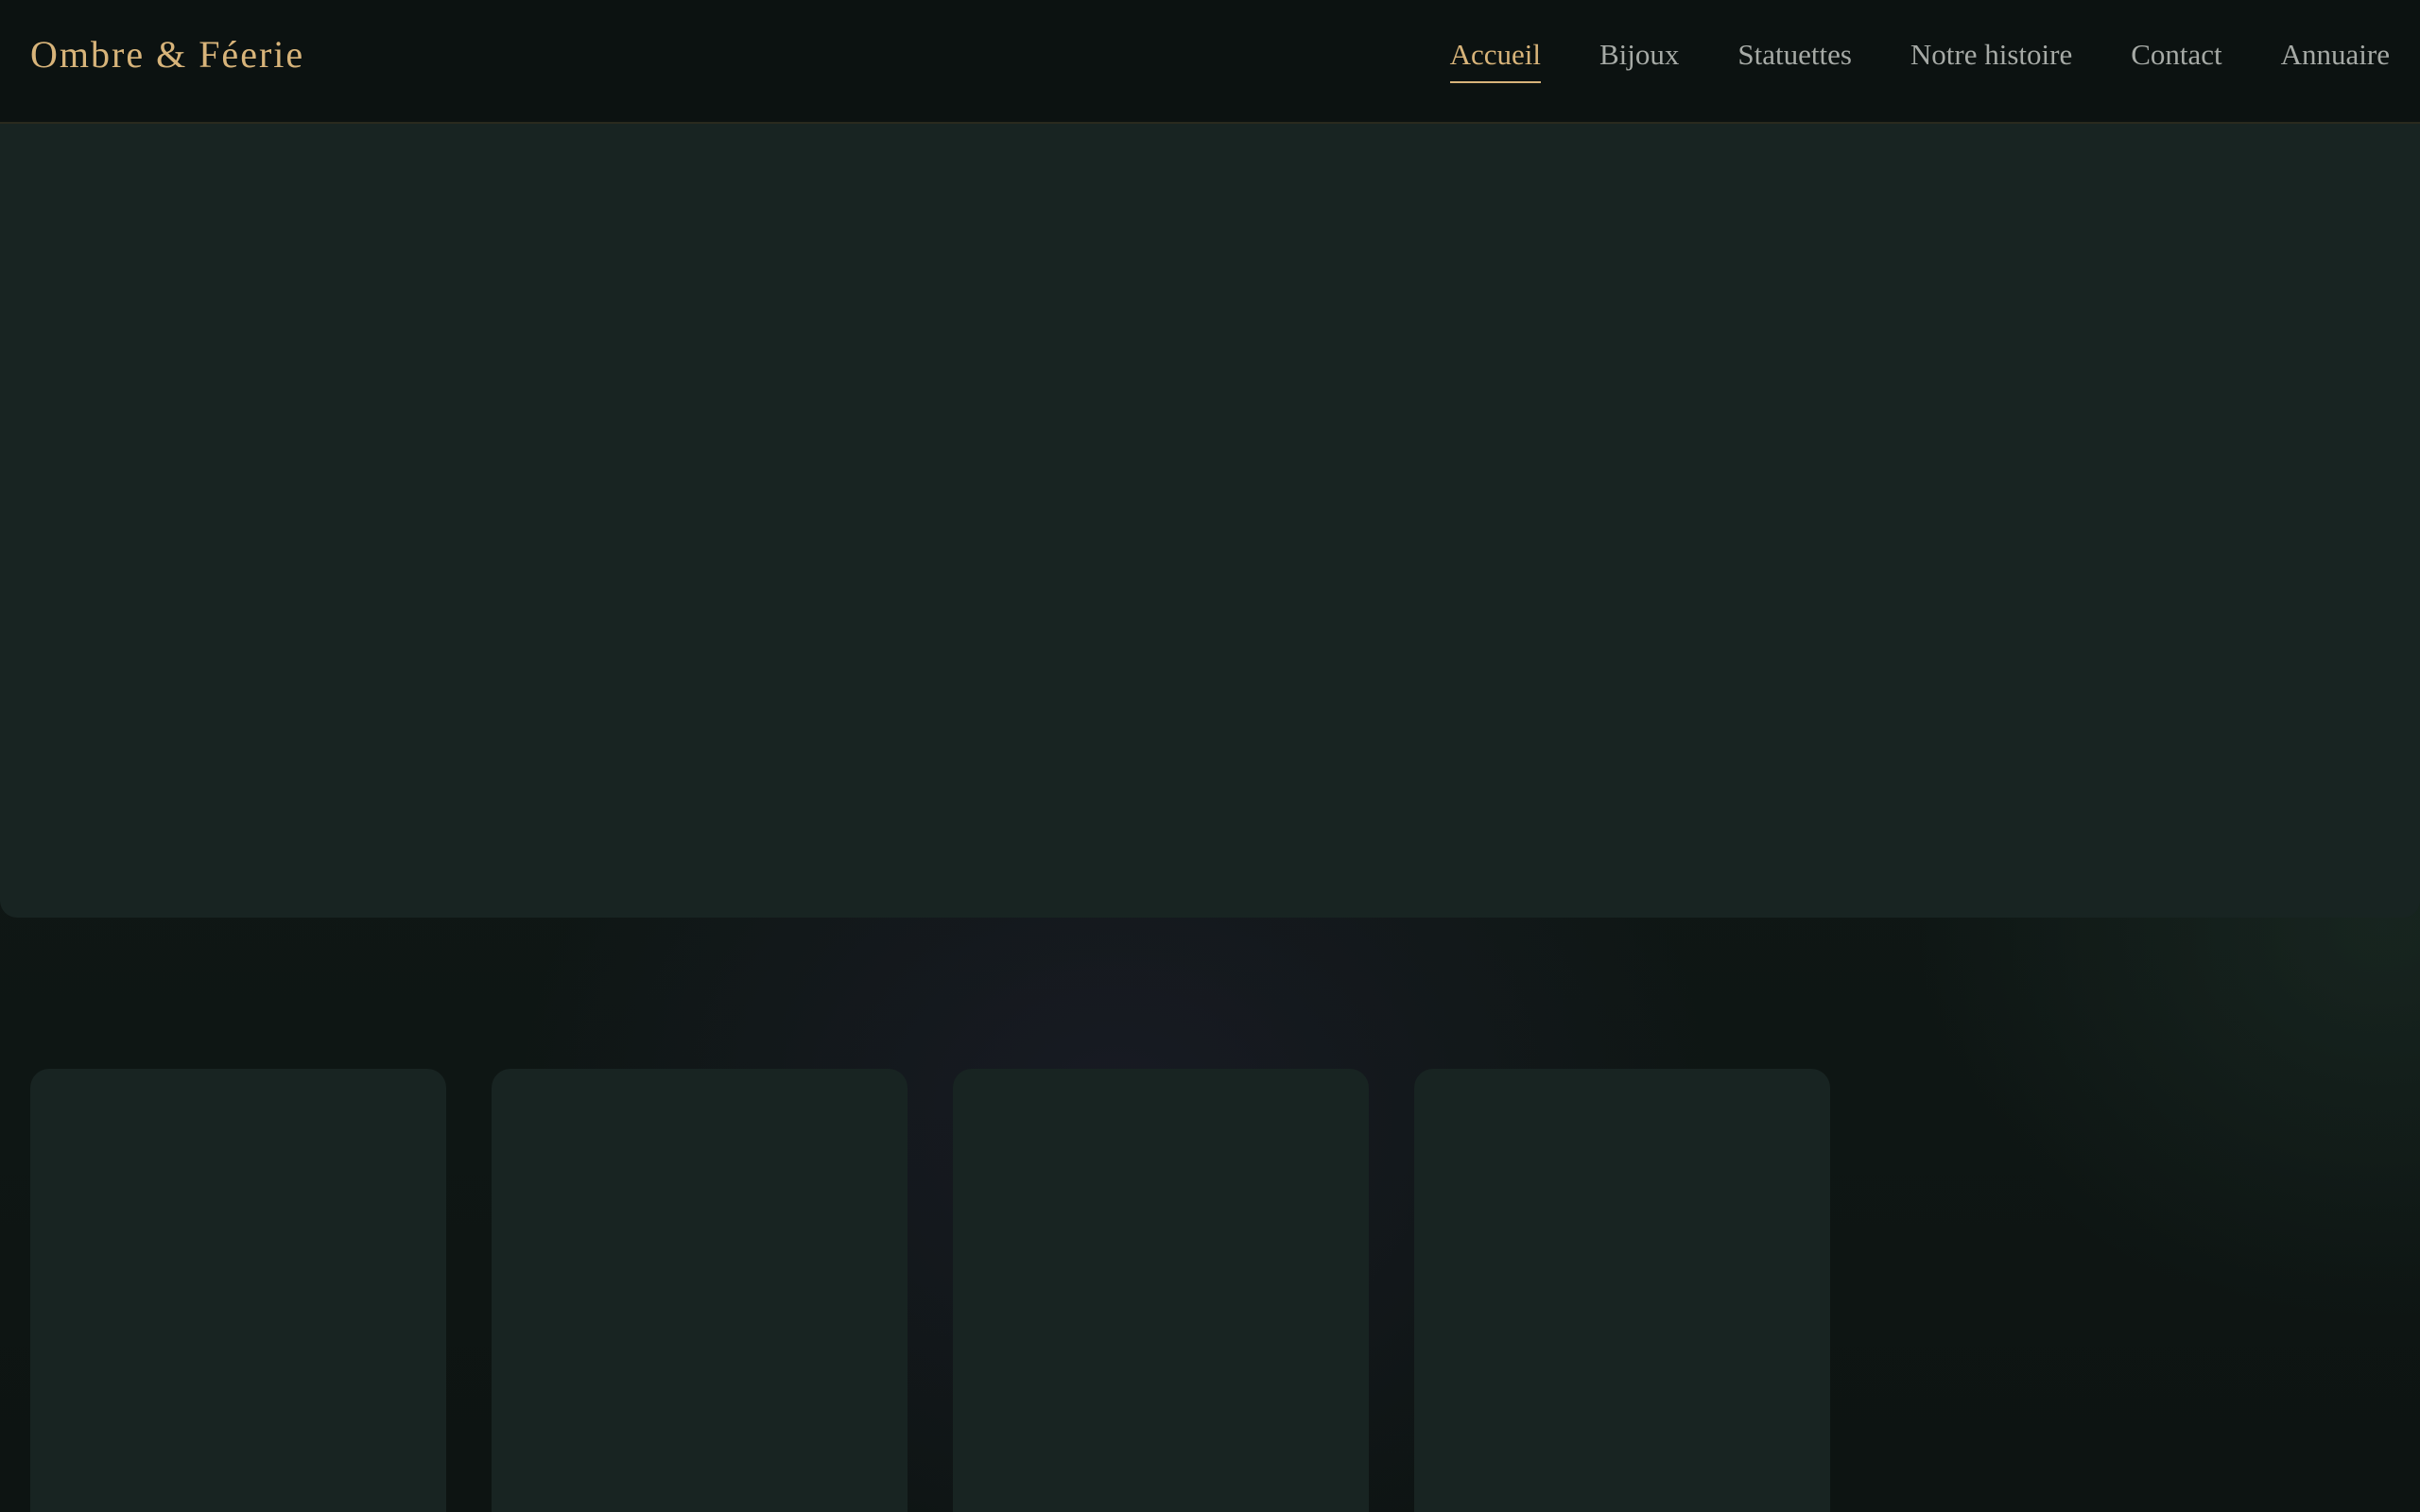 The width and height of the screenshot is (2420, 1512). Describe the element at coordinates (1639, 60) in the screenshot. I see `nav-item-bijoux: Bijoux` at that location.